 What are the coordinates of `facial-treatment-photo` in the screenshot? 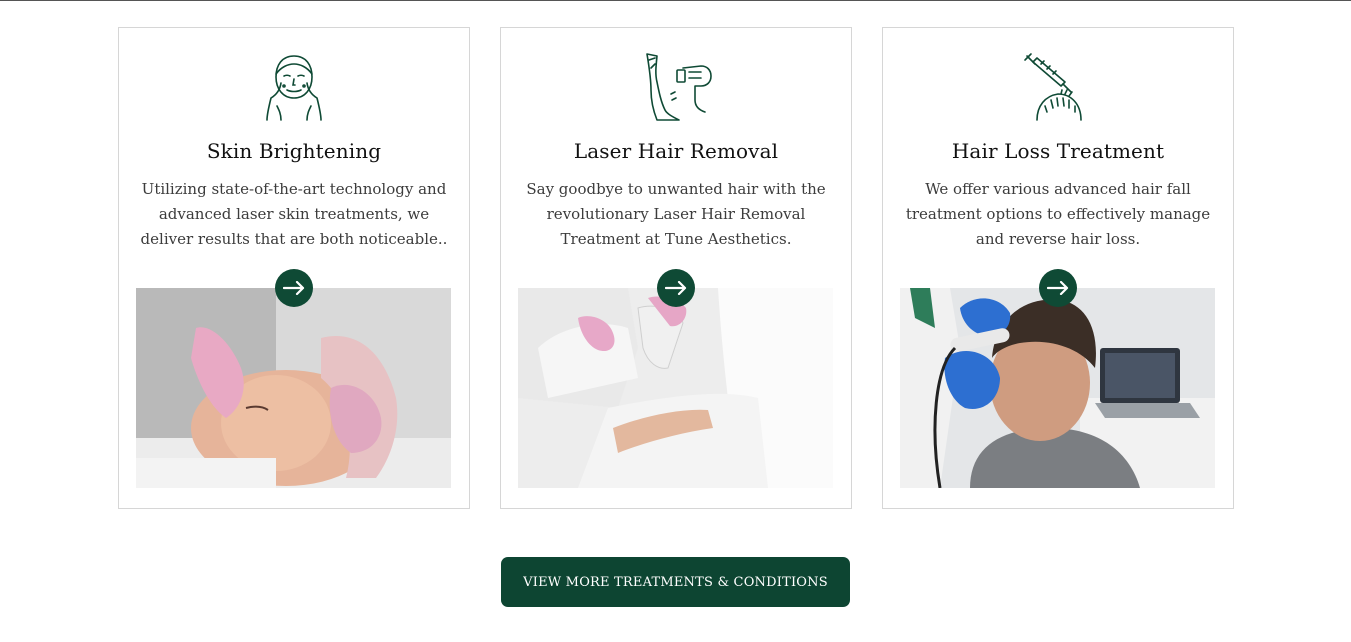 It's located at (293, 388).